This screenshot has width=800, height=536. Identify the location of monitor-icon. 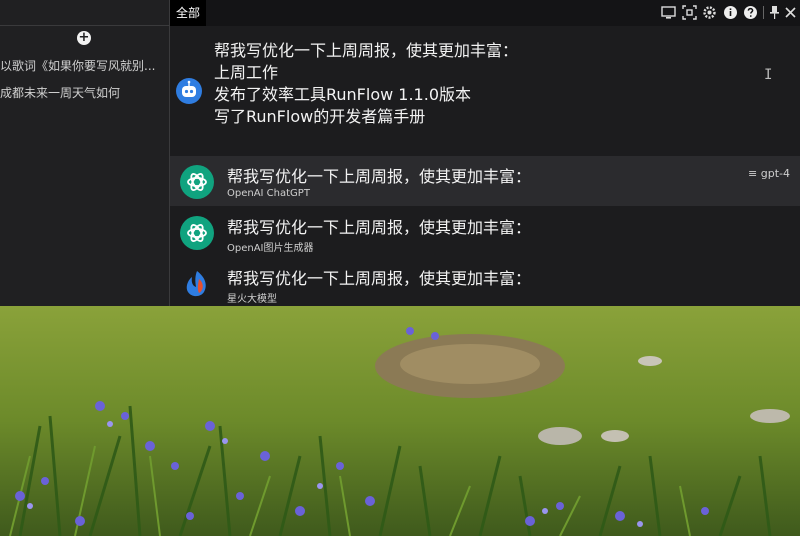
(668, 12).